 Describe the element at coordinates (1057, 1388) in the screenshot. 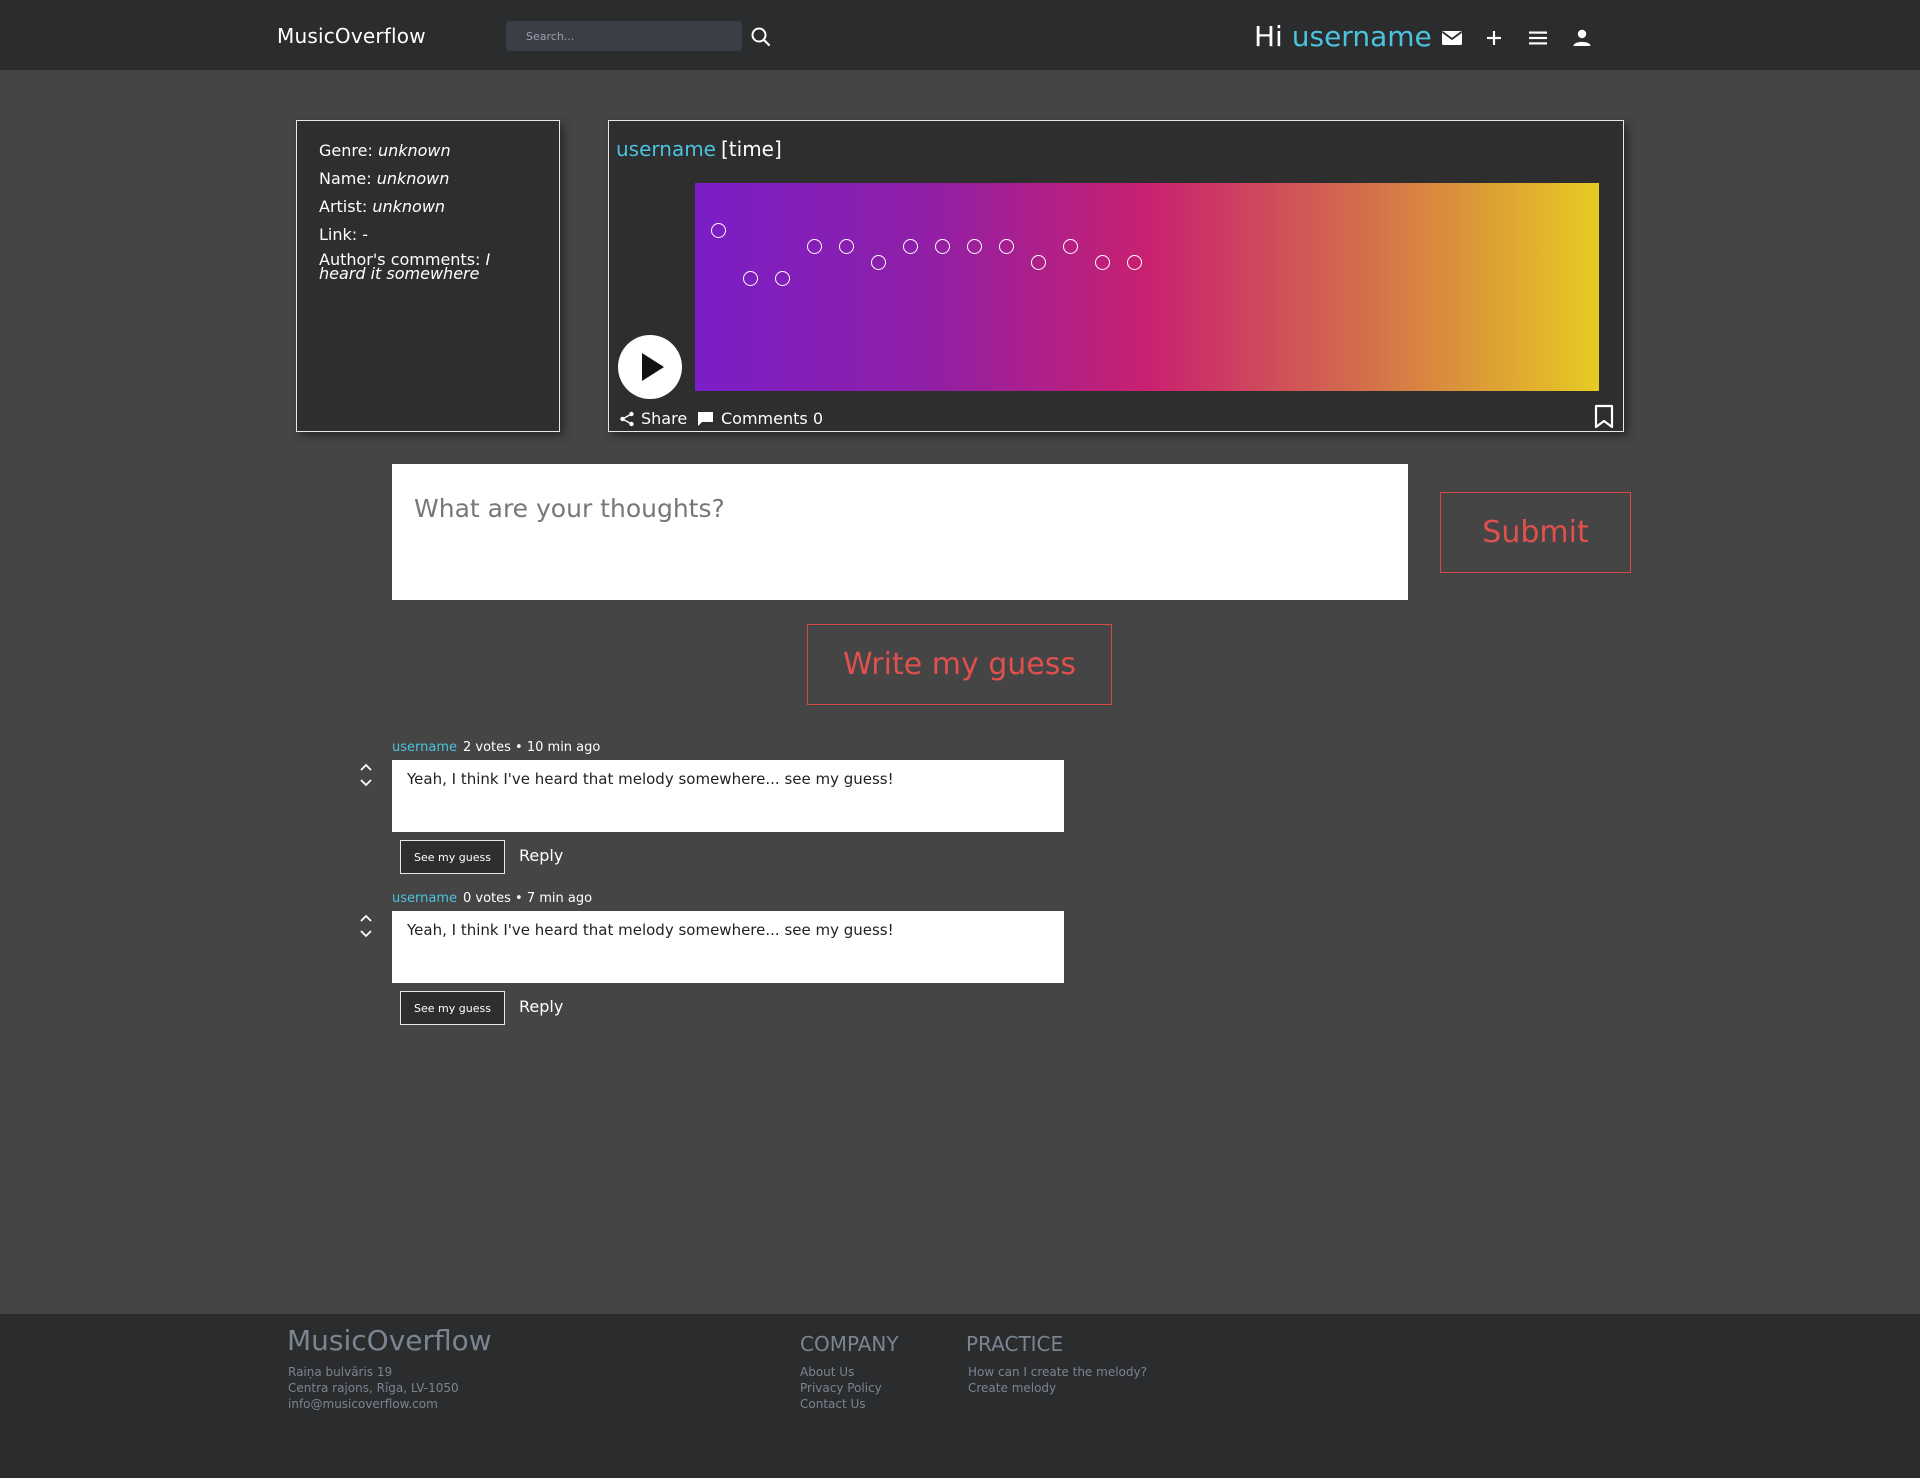

I see `footer-link-create-melody: Create melody` at that location.